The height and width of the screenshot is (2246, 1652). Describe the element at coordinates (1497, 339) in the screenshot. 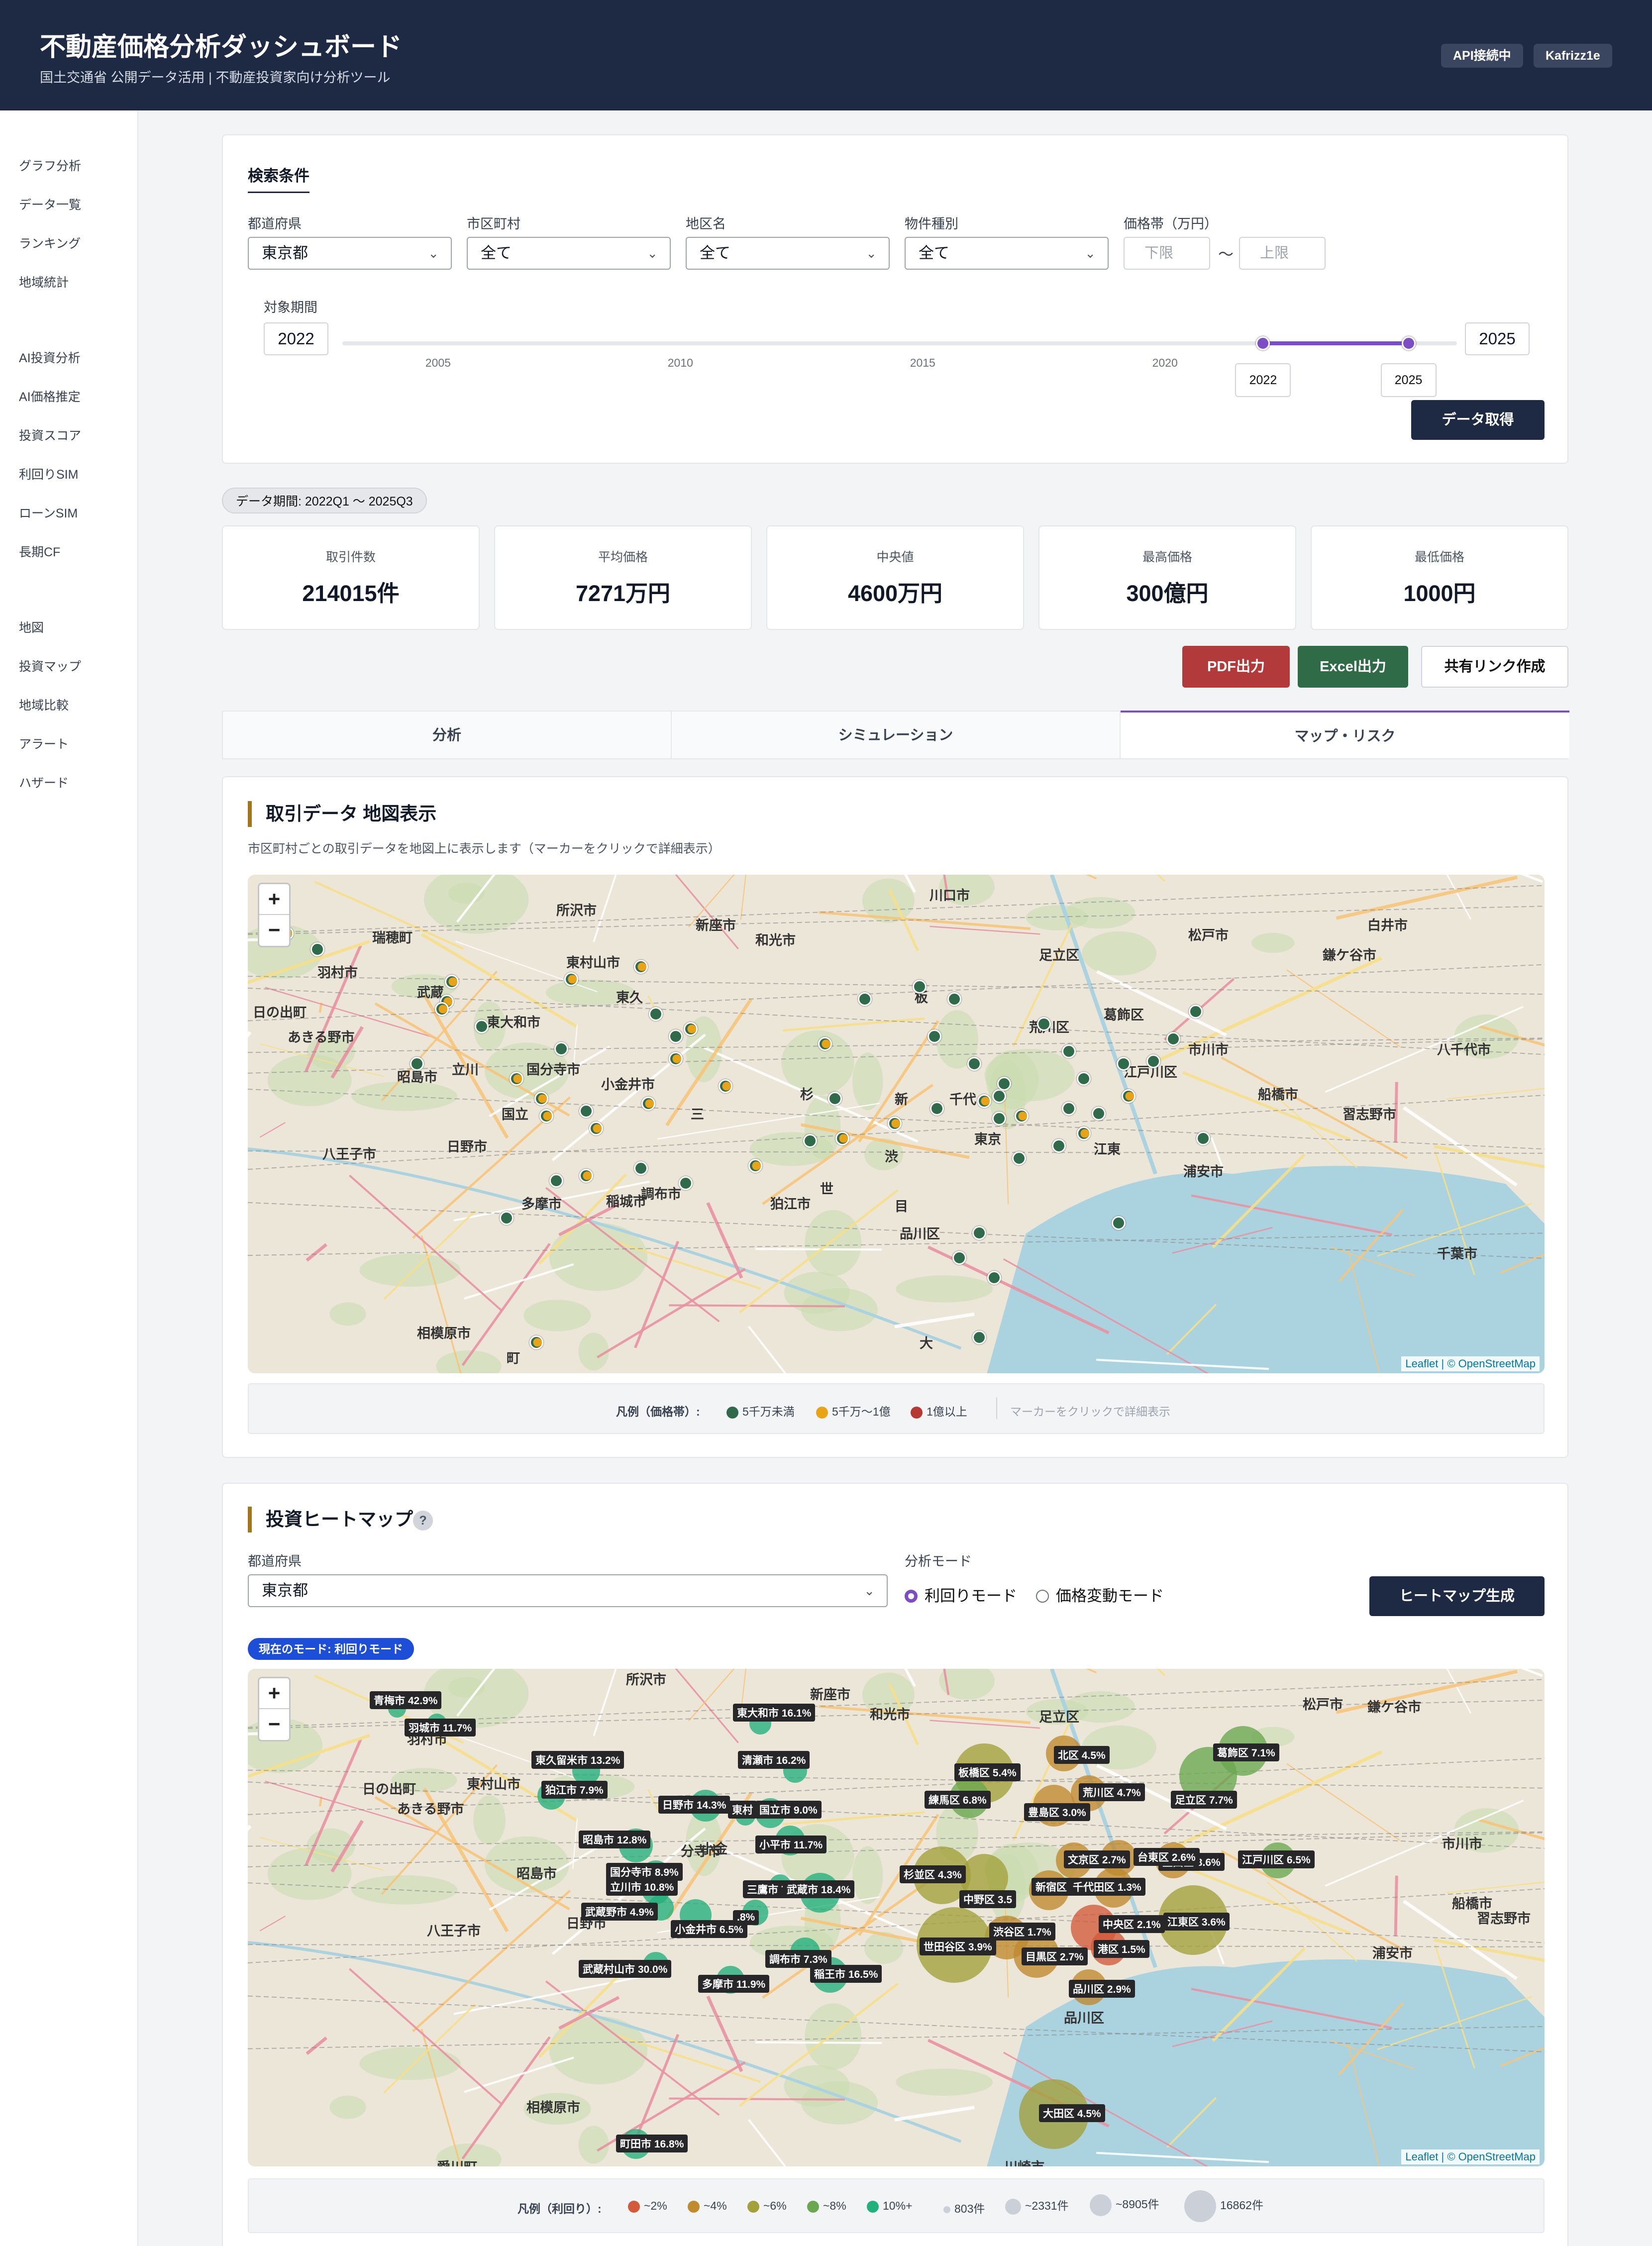

I see `year-to-input: 2025` at that location.